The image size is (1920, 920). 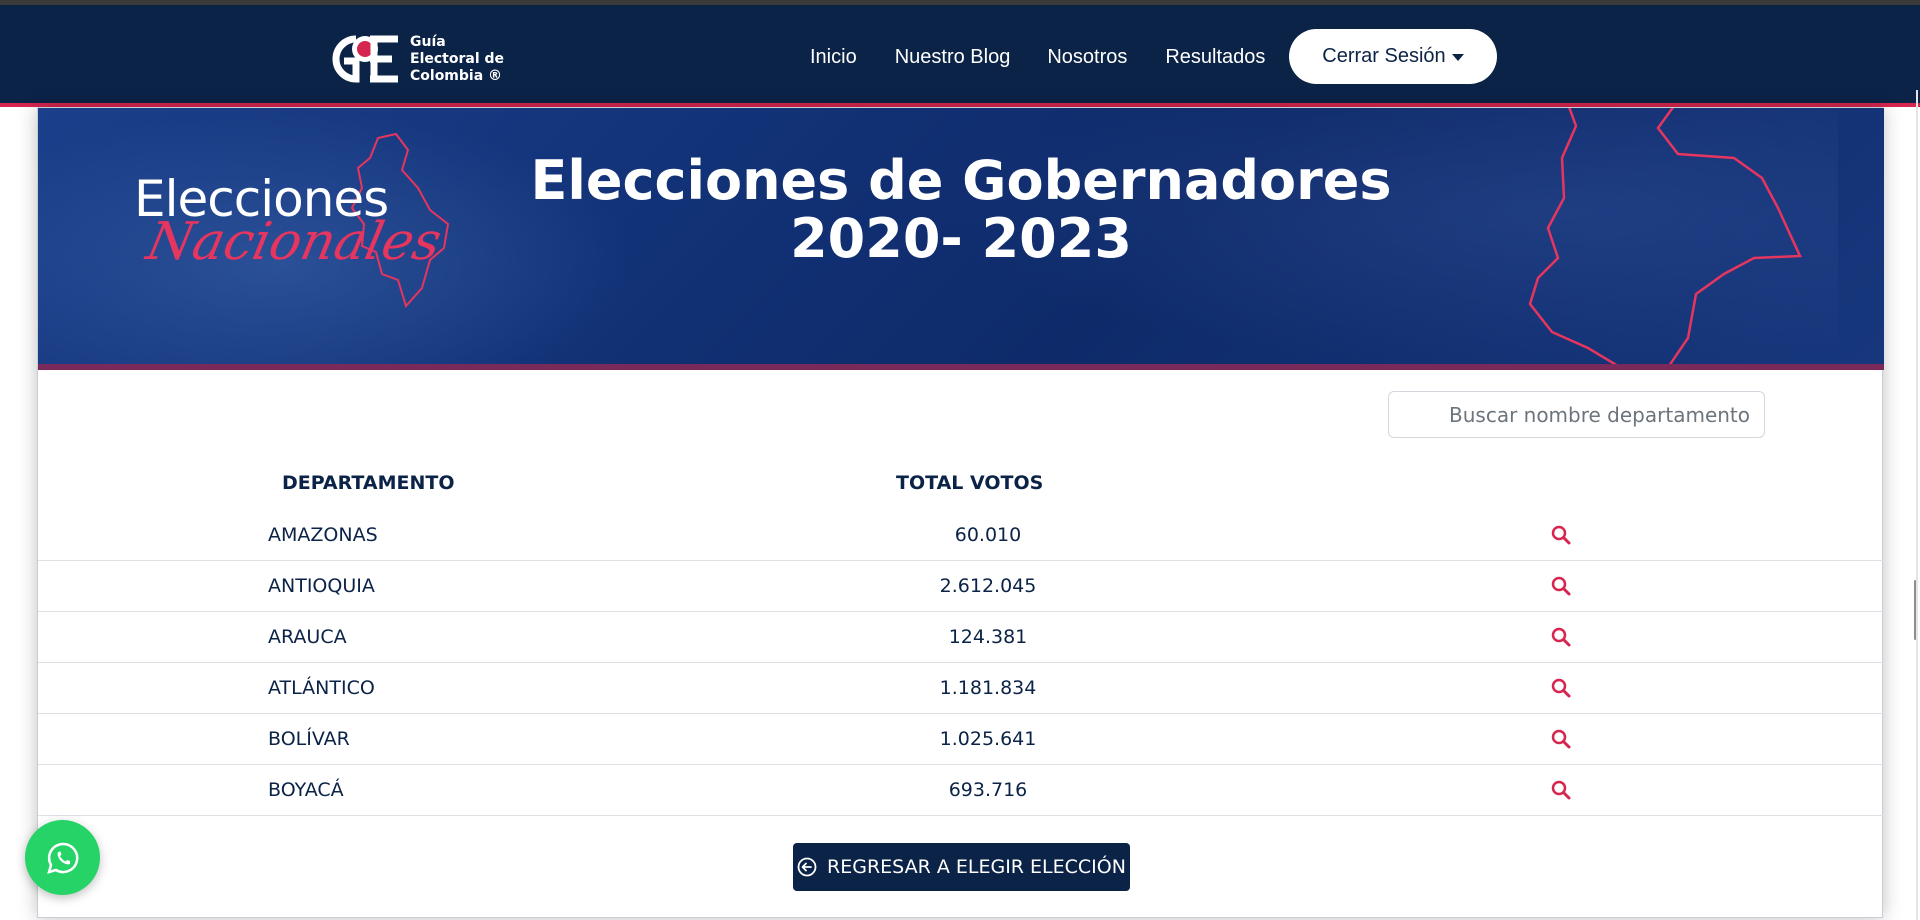 I want to click on logo-line-2: Electoral de, so click(x=457, y=58).